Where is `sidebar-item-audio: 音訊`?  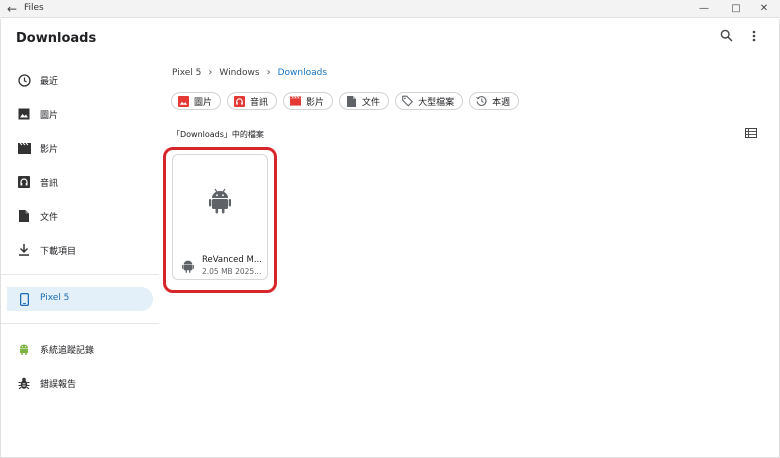
sidebar-item-audio: 音訊 is located at coordinates (80, 182).